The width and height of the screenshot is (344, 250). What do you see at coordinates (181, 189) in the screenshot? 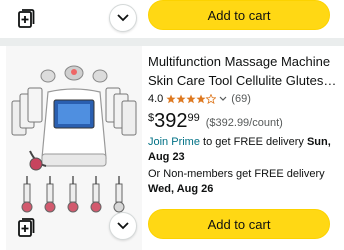
I see `nonmember-delivery-date: Wed, Aug 26` at bounding box center [181, 189].